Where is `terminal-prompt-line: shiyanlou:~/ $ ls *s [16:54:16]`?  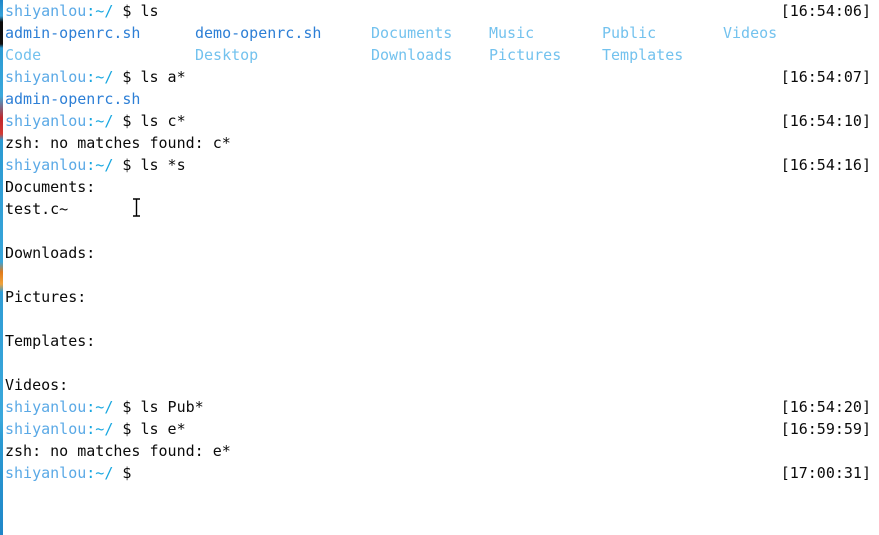
terminal-prompt-line: shiyanlou:~/ $ ls *s [16:54:16] is located at coordinates (442, 165).